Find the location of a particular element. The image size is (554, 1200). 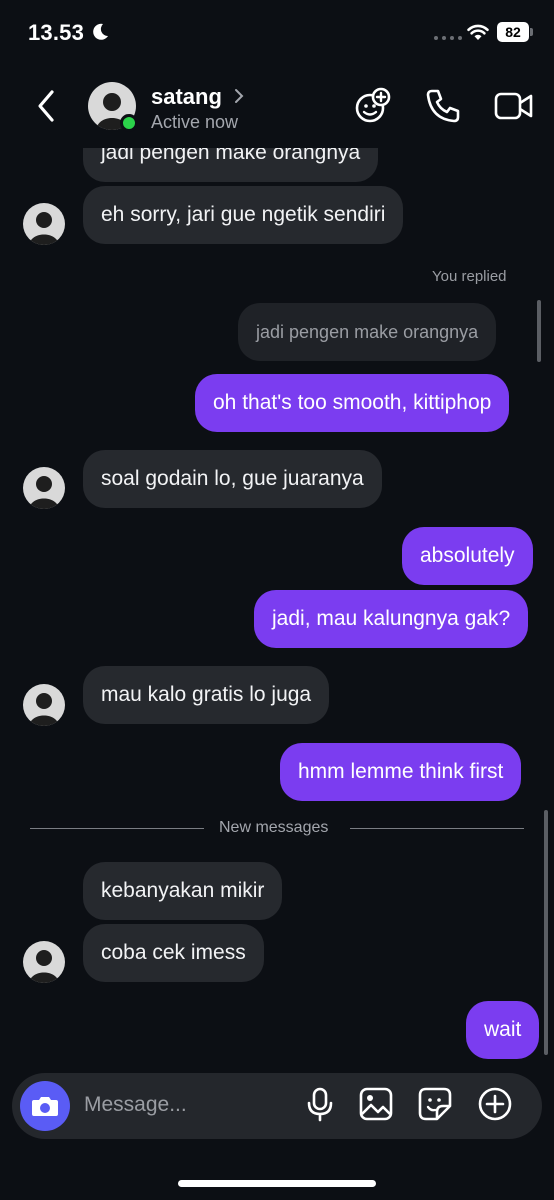

message-incoming: eh sorry, jari gue ngetik sendiri is located at coordinates (243, 215).